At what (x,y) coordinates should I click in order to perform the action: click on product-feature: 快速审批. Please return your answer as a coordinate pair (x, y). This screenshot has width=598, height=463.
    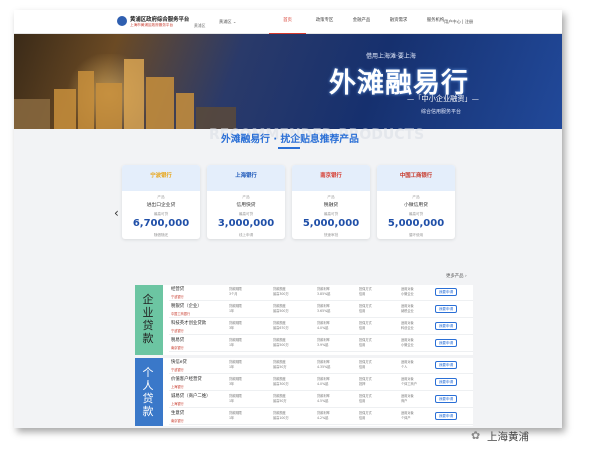
    Looking at the image, I should click on (331, 235).